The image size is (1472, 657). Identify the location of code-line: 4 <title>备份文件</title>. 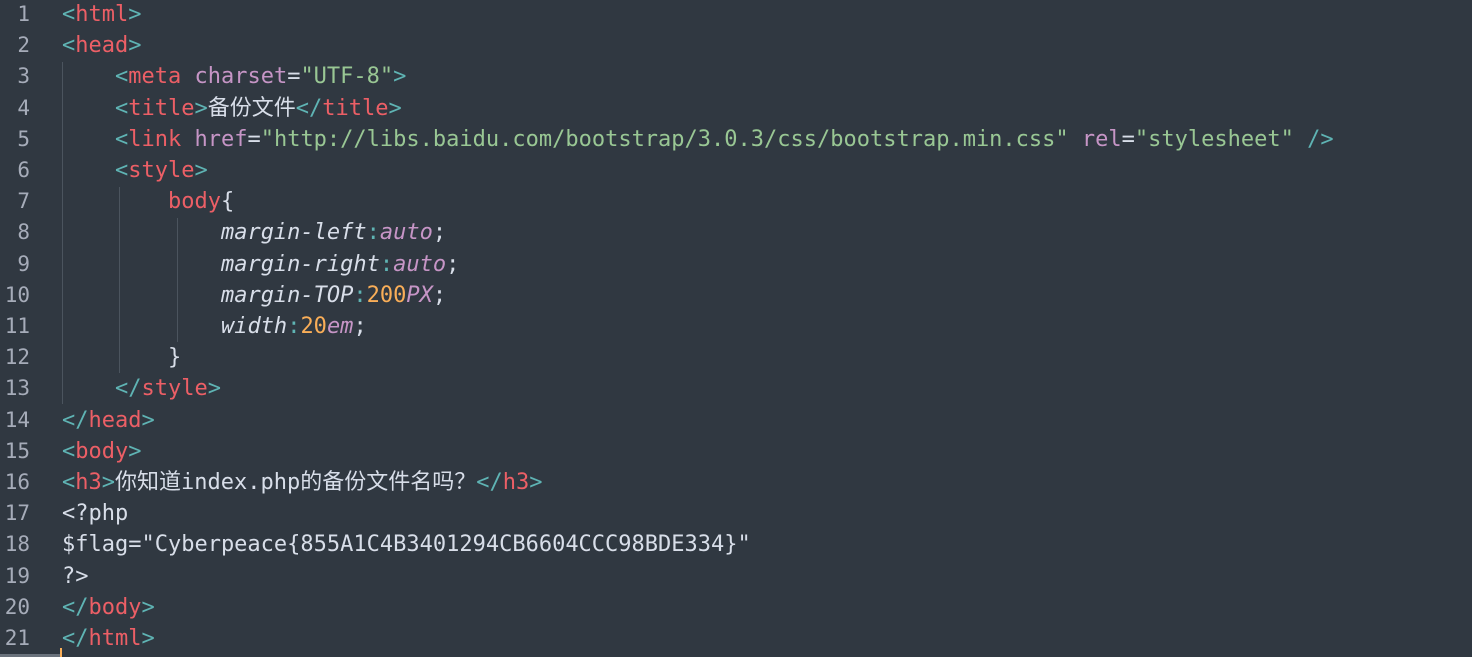
(736, 108).